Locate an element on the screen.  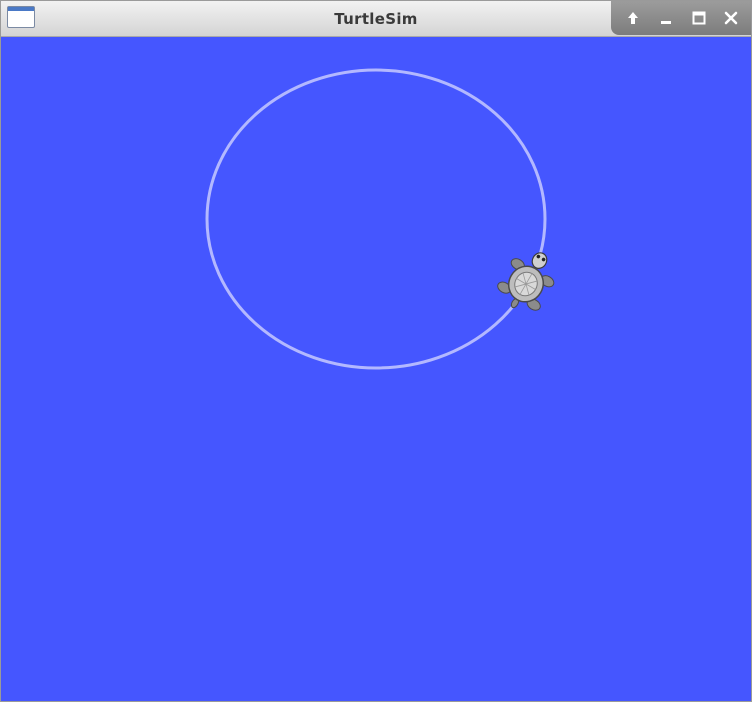
maximize-button is located at coordinates (699, 18).